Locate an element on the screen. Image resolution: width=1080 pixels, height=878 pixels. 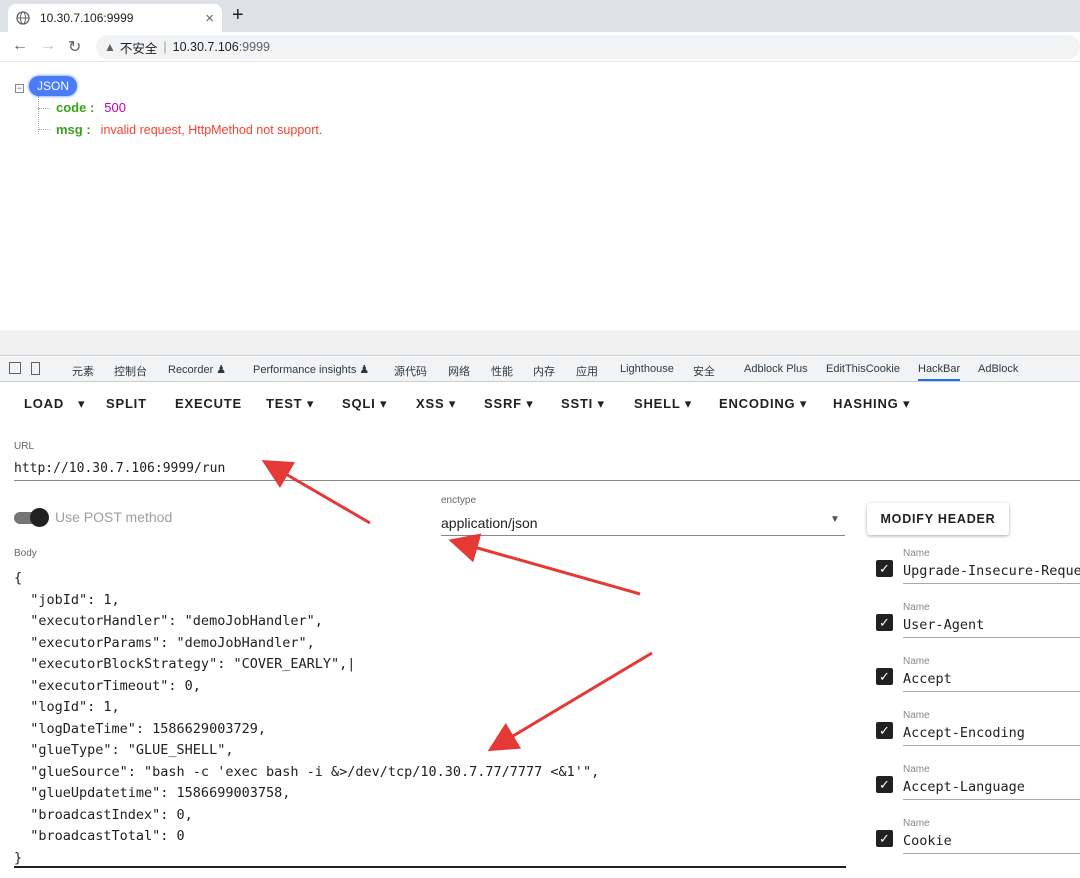
tab-adblock-plus: Adblock Plus is located at coordinates (776, 369).